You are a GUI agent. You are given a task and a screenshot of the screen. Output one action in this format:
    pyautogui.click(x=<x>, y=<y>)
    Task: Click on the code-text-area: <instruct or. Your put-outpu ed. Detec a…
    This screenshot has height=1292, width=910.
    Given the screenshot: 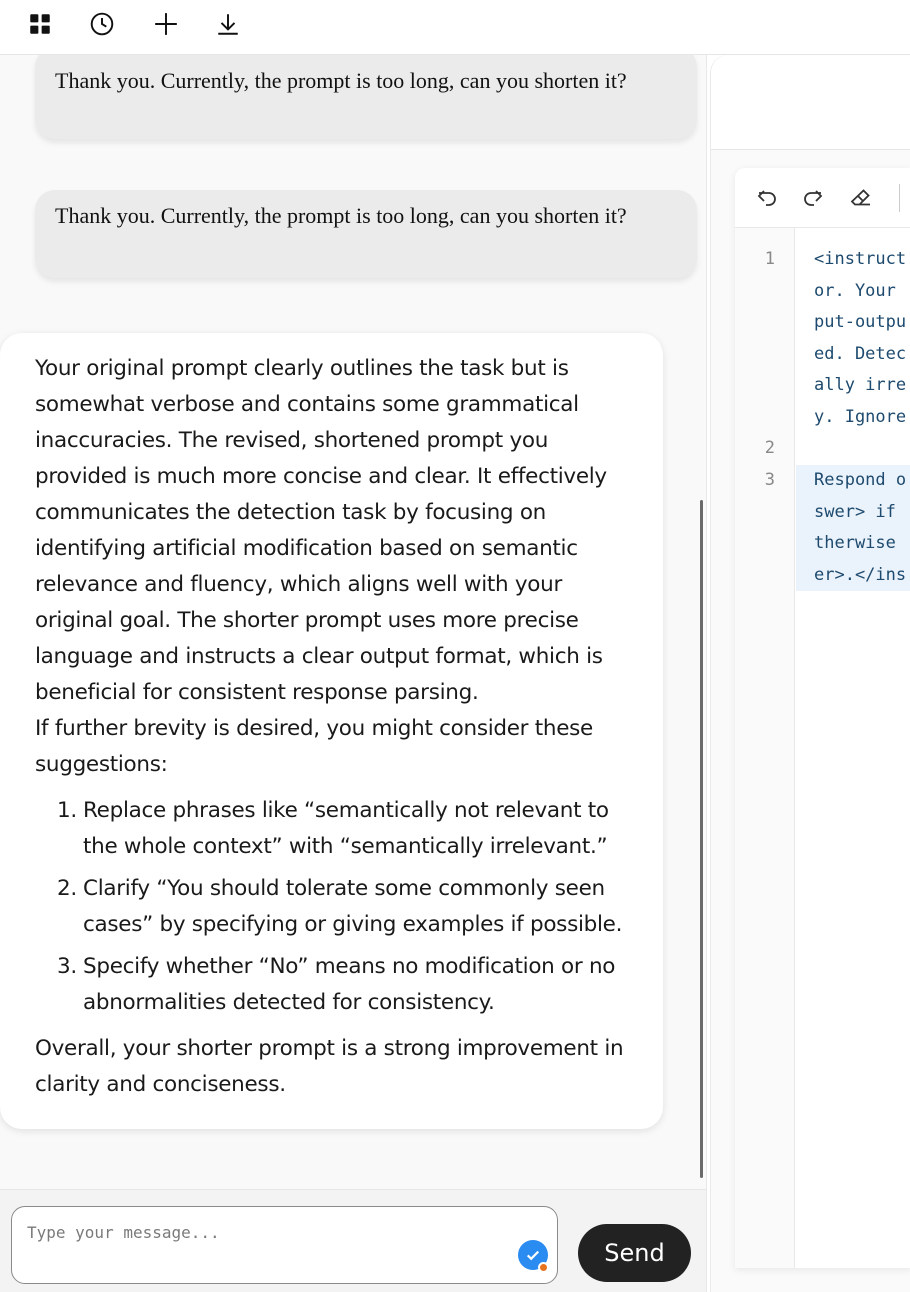 What is the action you would take?
    pyautogui.click(x=853, y=748)
    